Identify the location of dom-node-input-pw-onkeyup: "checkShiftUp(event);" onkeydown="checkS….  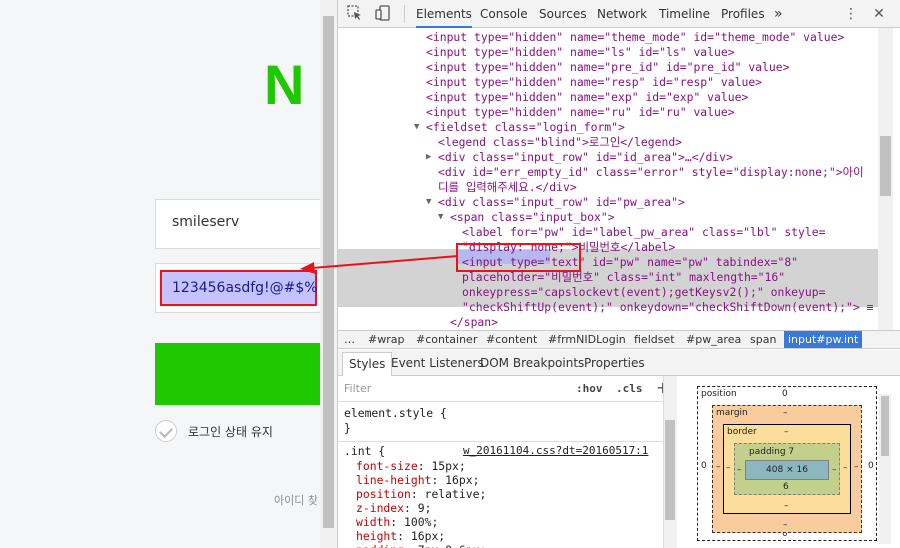
(667, 307).